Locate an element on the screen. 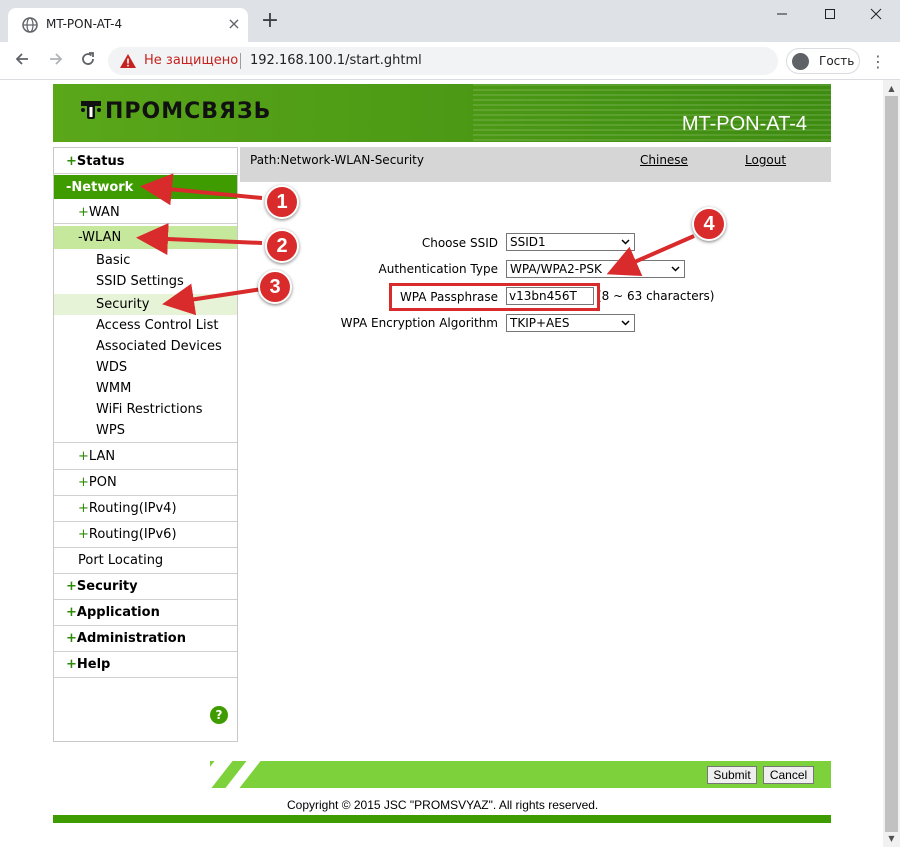  forward-icon is located at coordinates (56, 61).